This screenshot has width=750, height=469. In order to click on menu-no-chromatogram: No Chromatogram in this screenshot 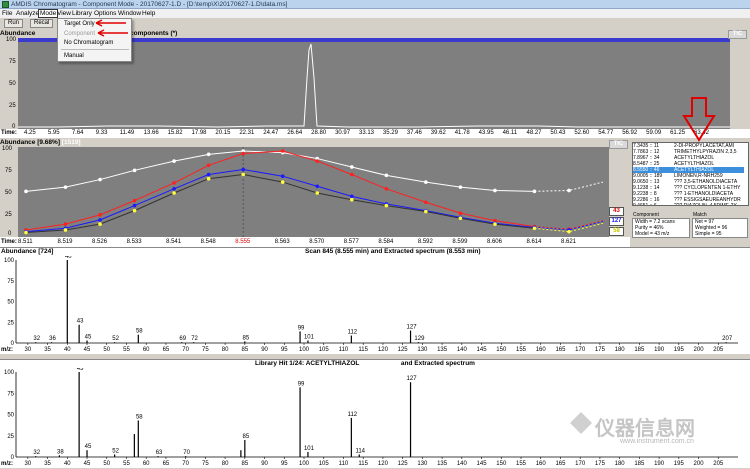, I will do `click(88, 43)`.